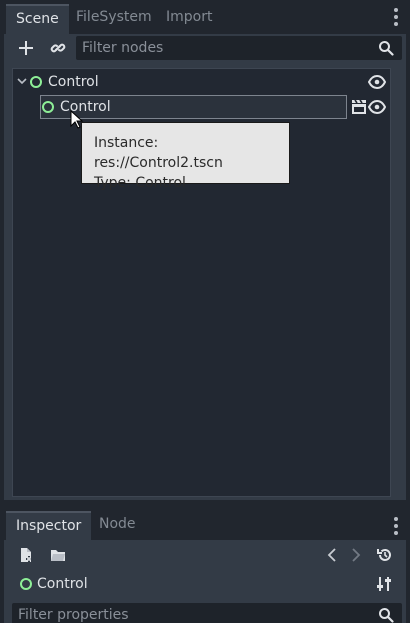 Image resolution: width=410 pixels, height=623 pixels. I want to click on filter-properties-placeholder: Filter properties, so click(73, 615).